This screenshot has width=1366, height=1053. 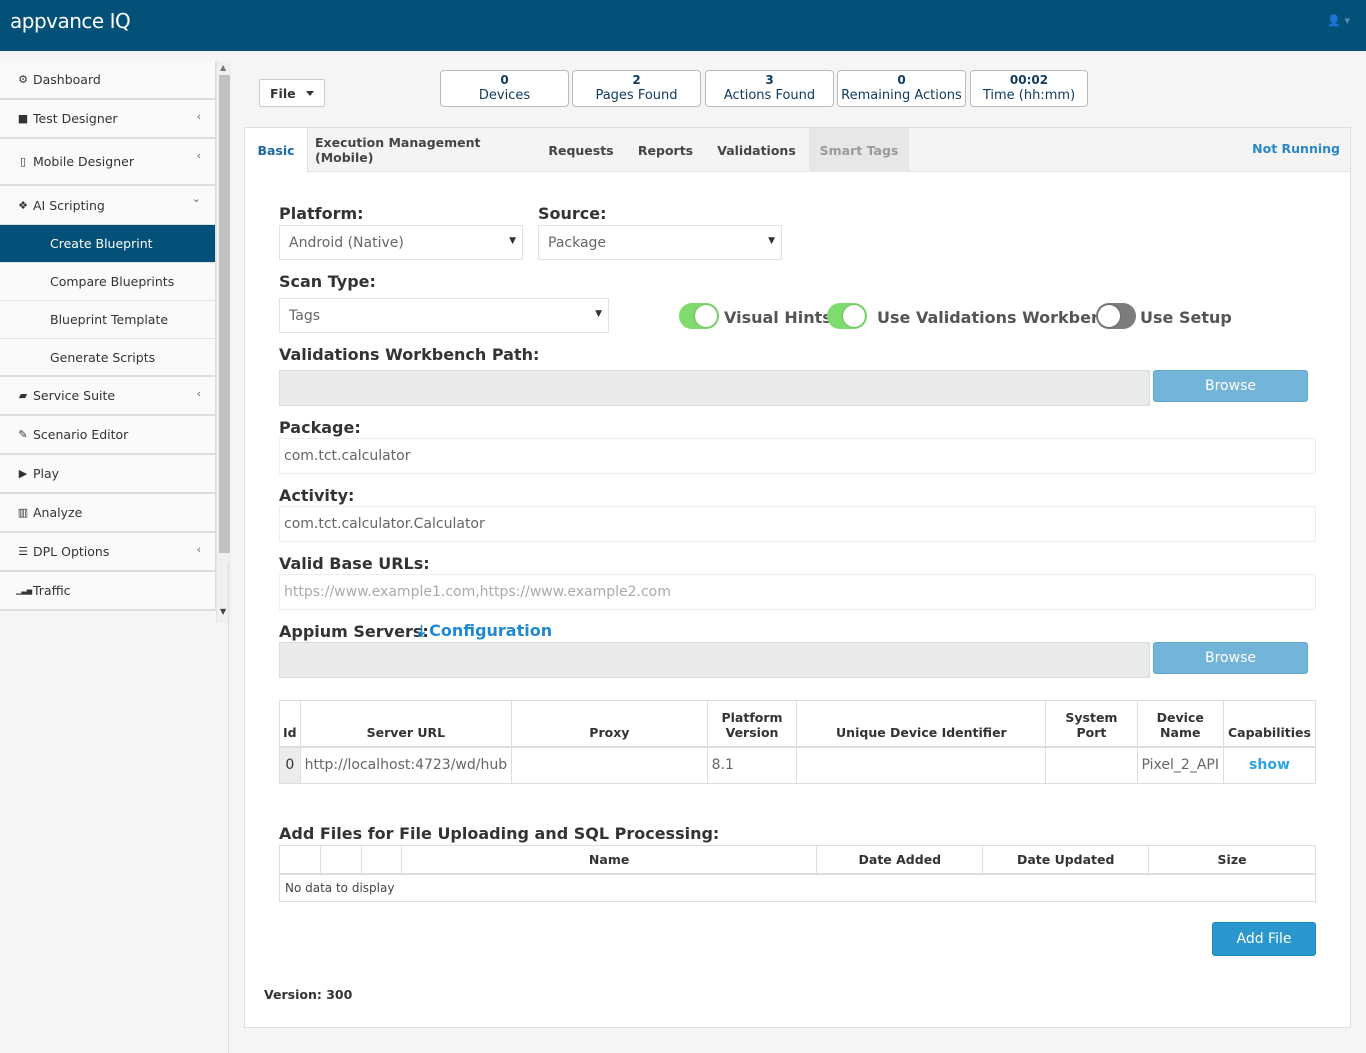 What do you see at coordinates (107, 513) in the screenshot?
I see `sidebar-item-analyze: ▥ Analyze` at bounding box center [107, 513].